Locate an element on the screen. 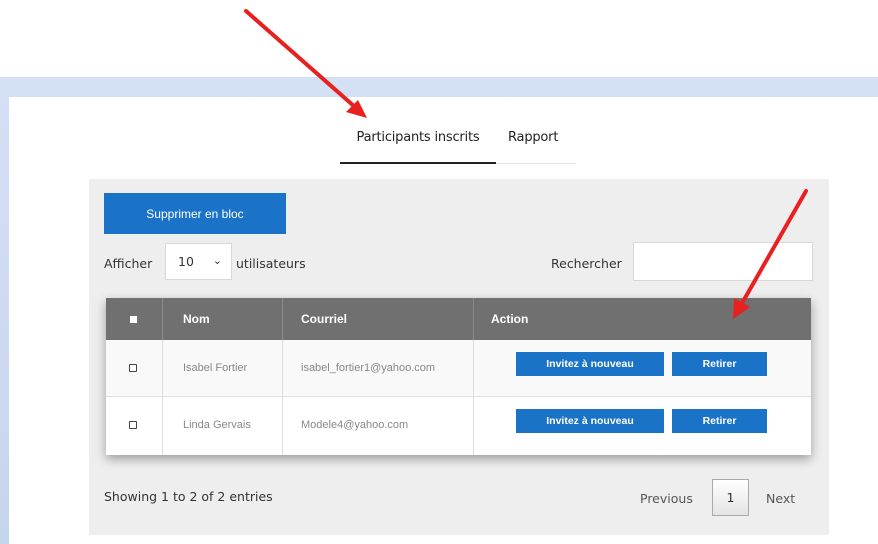 The image size is (878, 544). pagination-page-1: 1 is located at coordinates (730, 497).